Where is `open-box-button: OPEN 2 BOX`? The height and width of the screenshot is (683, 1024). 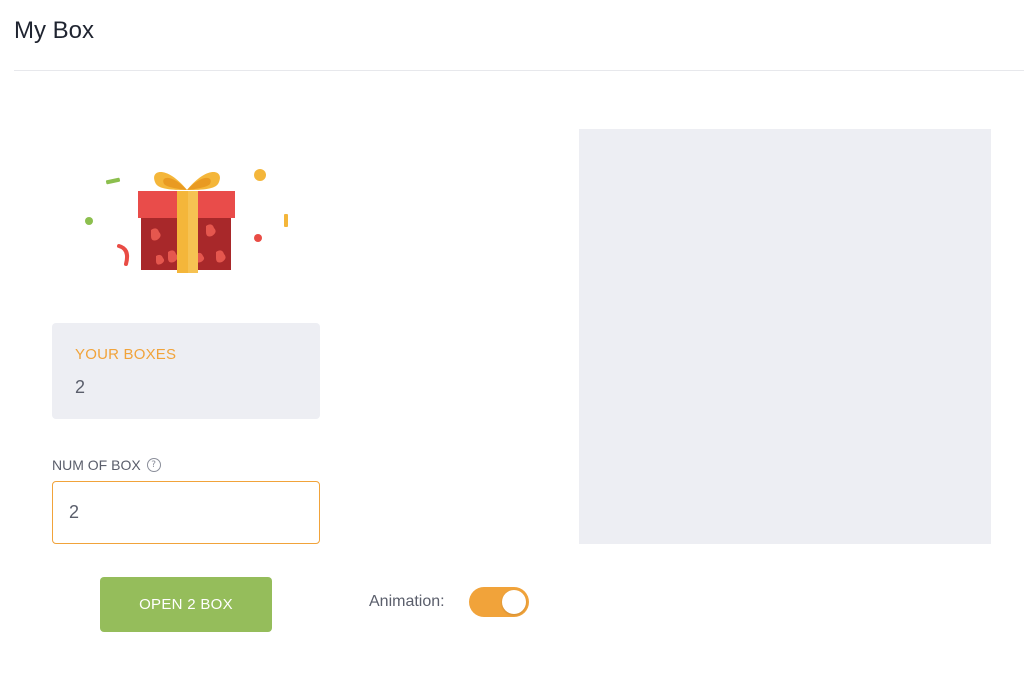 open-box-button: OPEN 2 BOX is located at coordinates (186, 604).